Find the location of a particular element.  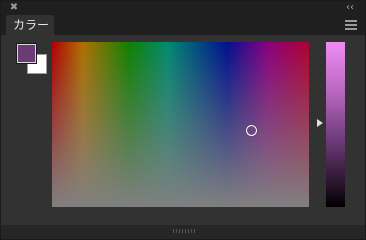

panel-titlebar: ✖ ‹‹ is located at coordinates (183, 8).